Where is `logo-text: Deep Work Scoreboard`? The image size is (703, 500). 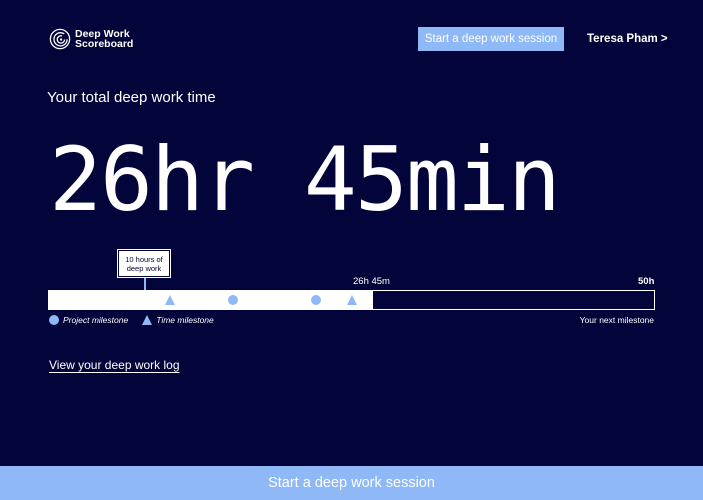 logo-text: Deep Work Scoreboard is located at coordinates (104, 39).